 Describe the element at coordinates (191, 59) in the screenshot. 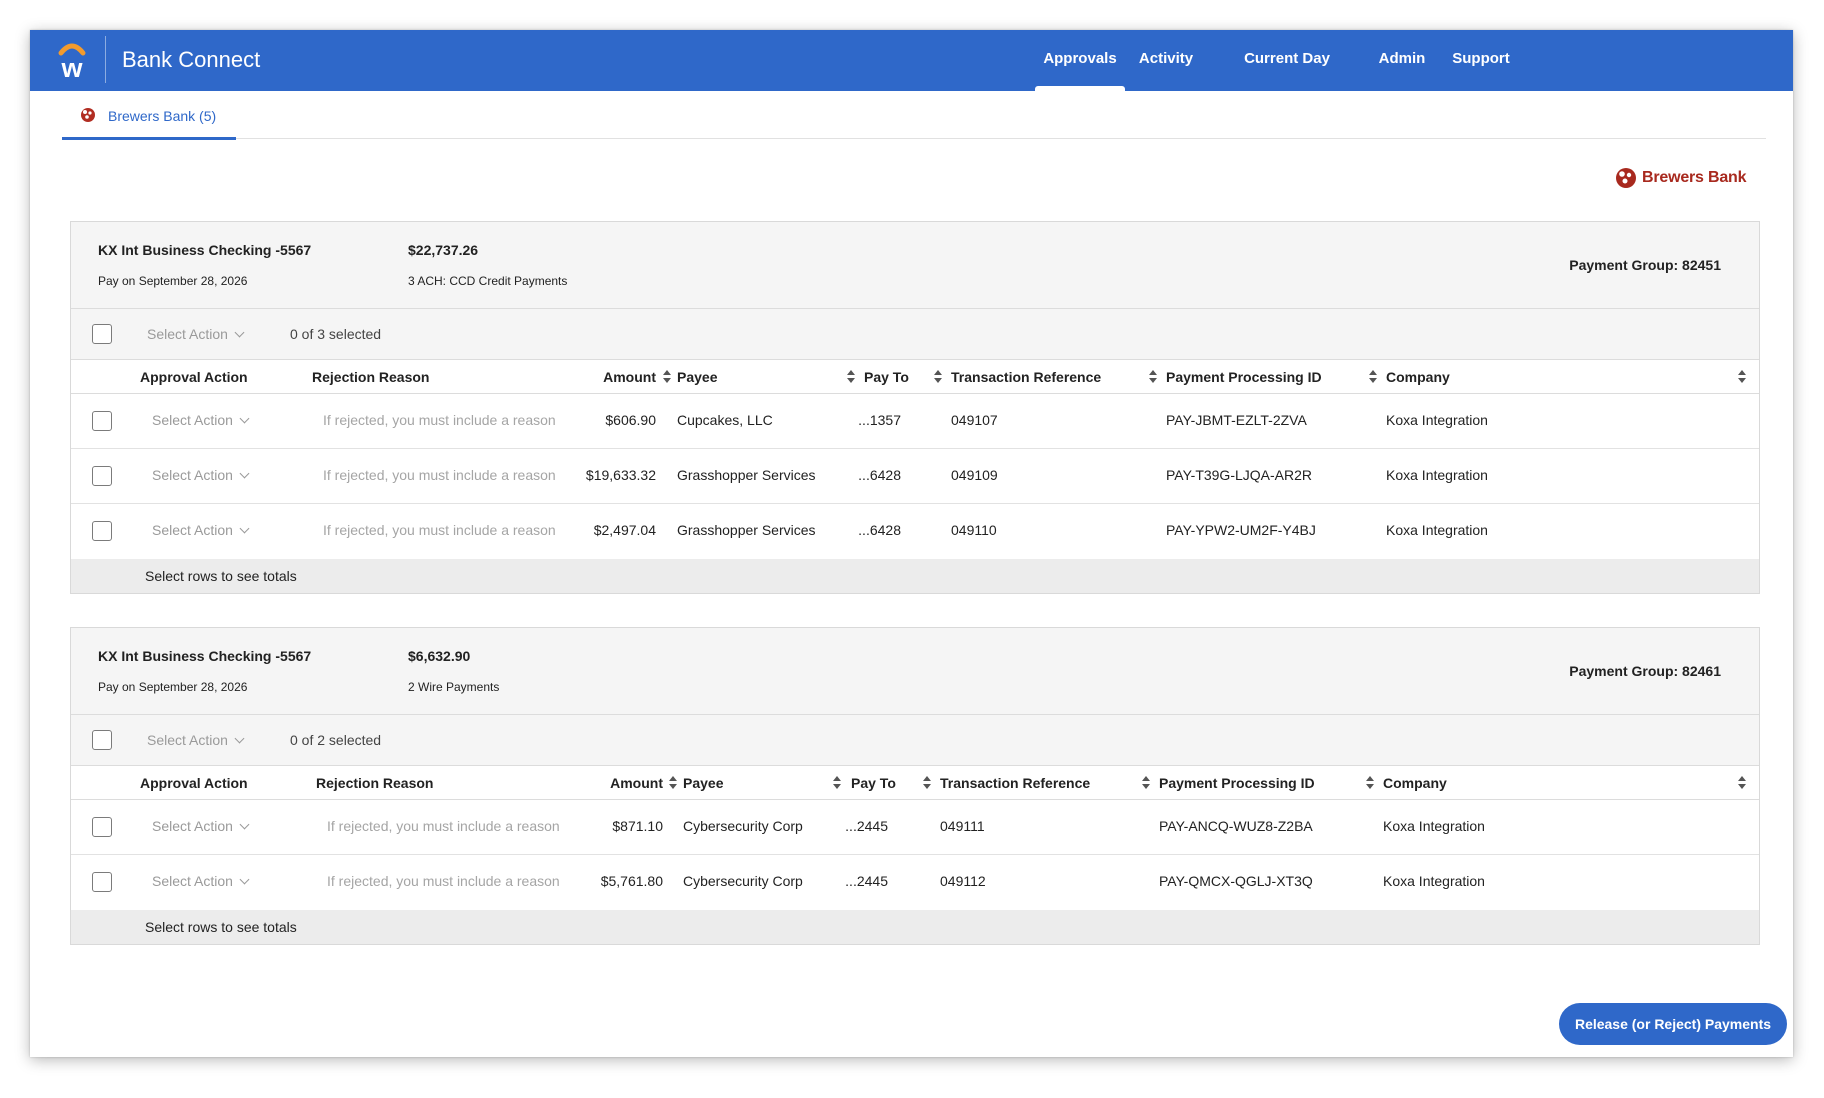

I see `app-title: Bank Connect` at that location.